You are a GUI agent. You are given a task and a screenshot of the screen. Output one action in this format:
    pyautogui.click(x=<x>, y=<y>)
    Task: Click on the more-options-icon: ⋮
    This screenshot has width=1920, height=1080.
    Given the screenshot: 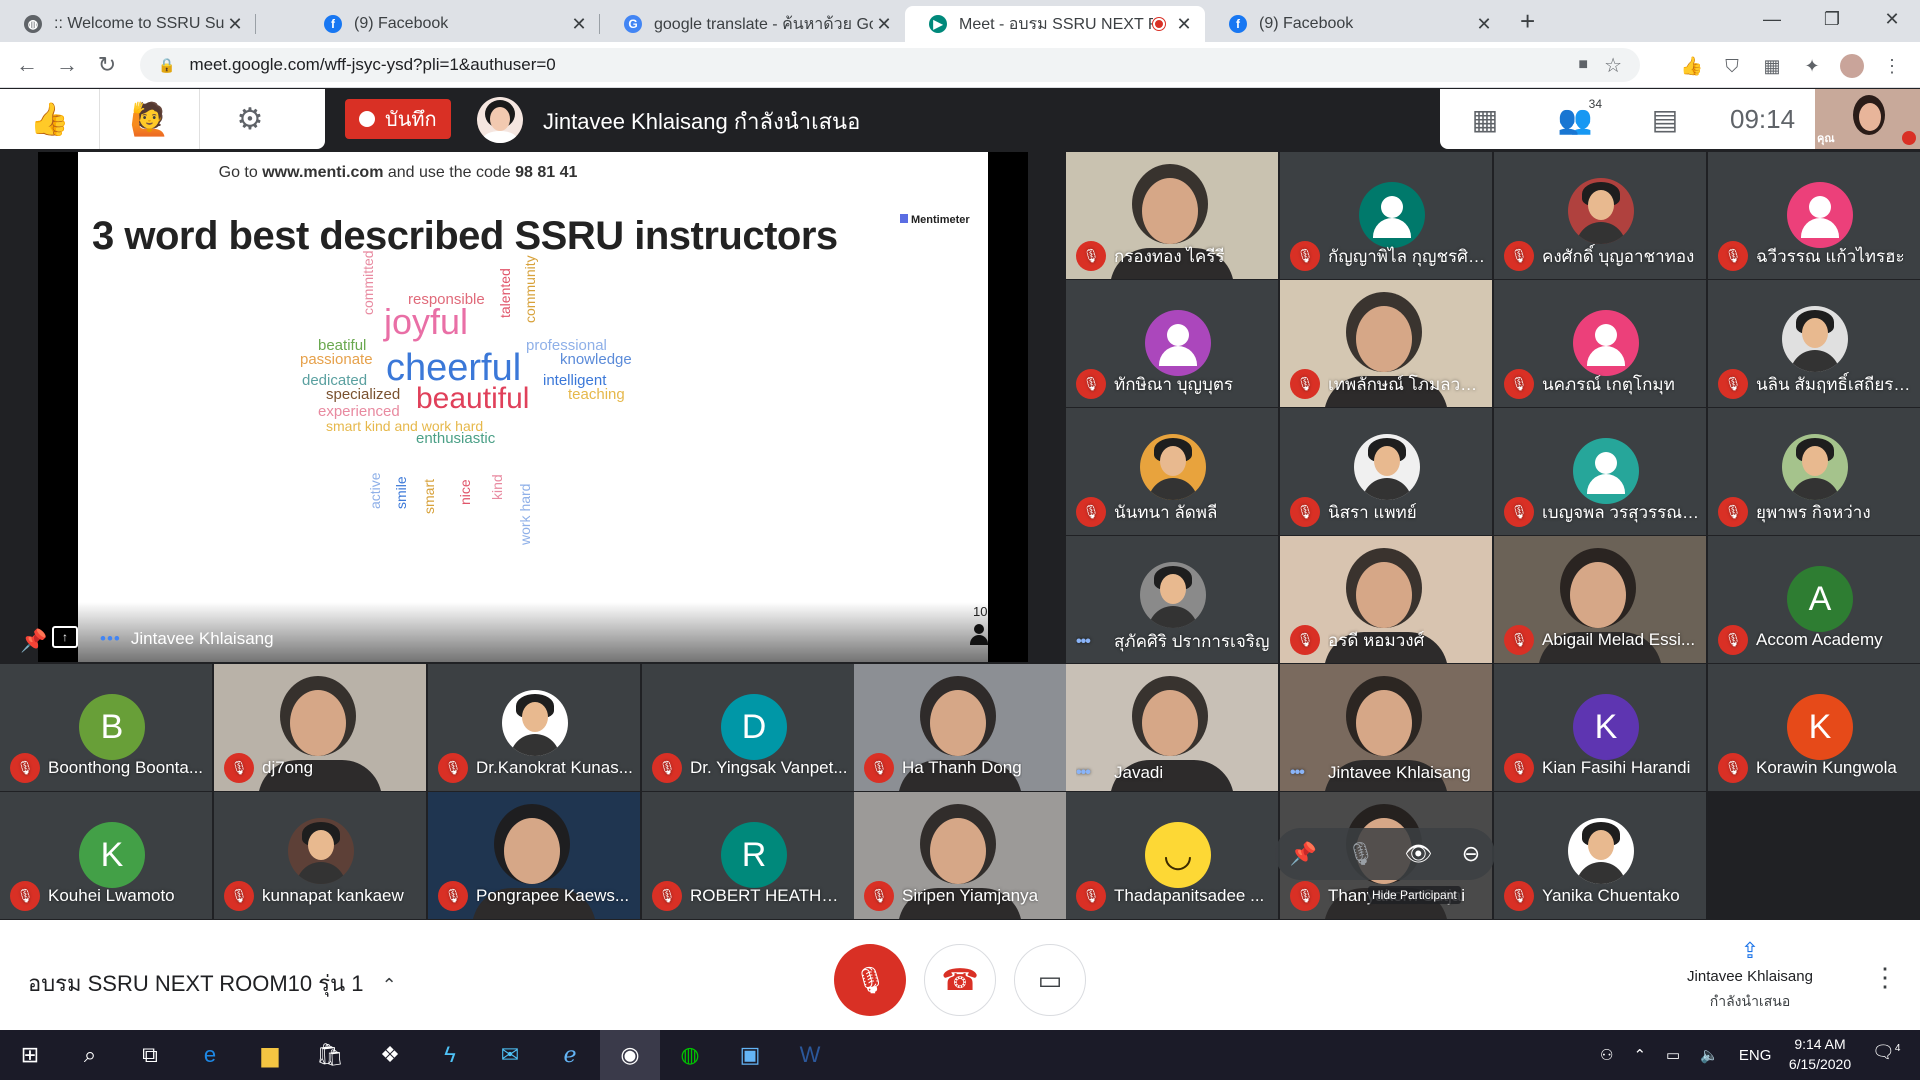 What is the action you would take?
    pyautogui.click(x=1885, y=977)
    